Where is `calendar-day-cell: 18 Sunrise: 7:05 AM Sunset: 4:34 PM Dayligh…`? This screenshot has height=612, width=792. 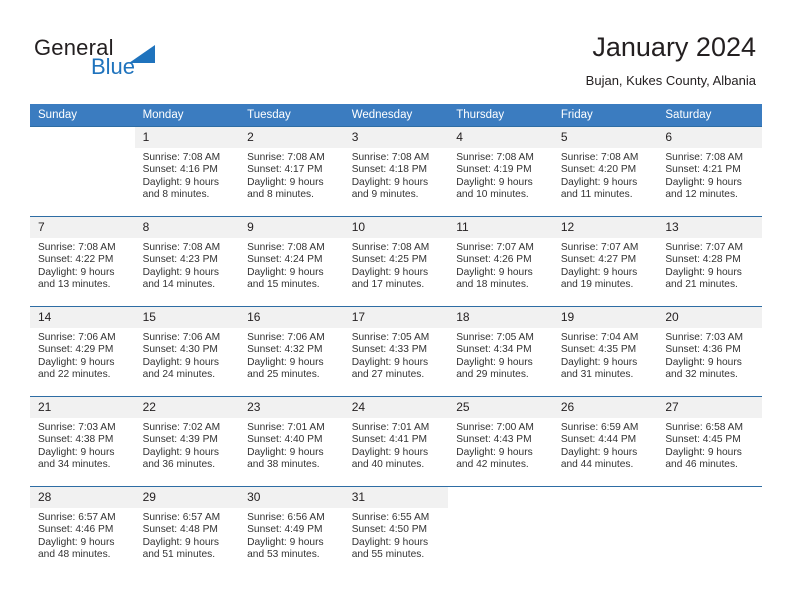 calendar-day-cell: 18 Sunrise: 7:05 AM Sunset: 4:34 PM Dayligh… is located at coordinates (500, 351).